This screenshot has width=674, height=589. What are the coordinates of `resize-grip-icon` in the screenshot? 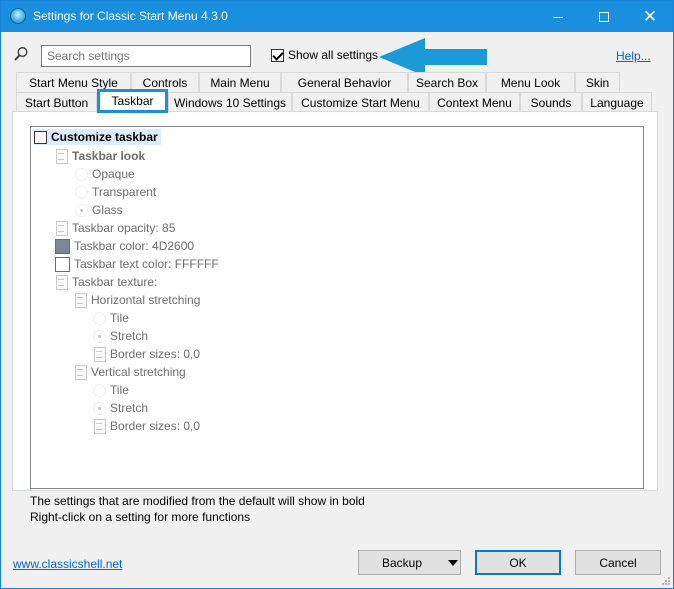 It's located at (666, 581).